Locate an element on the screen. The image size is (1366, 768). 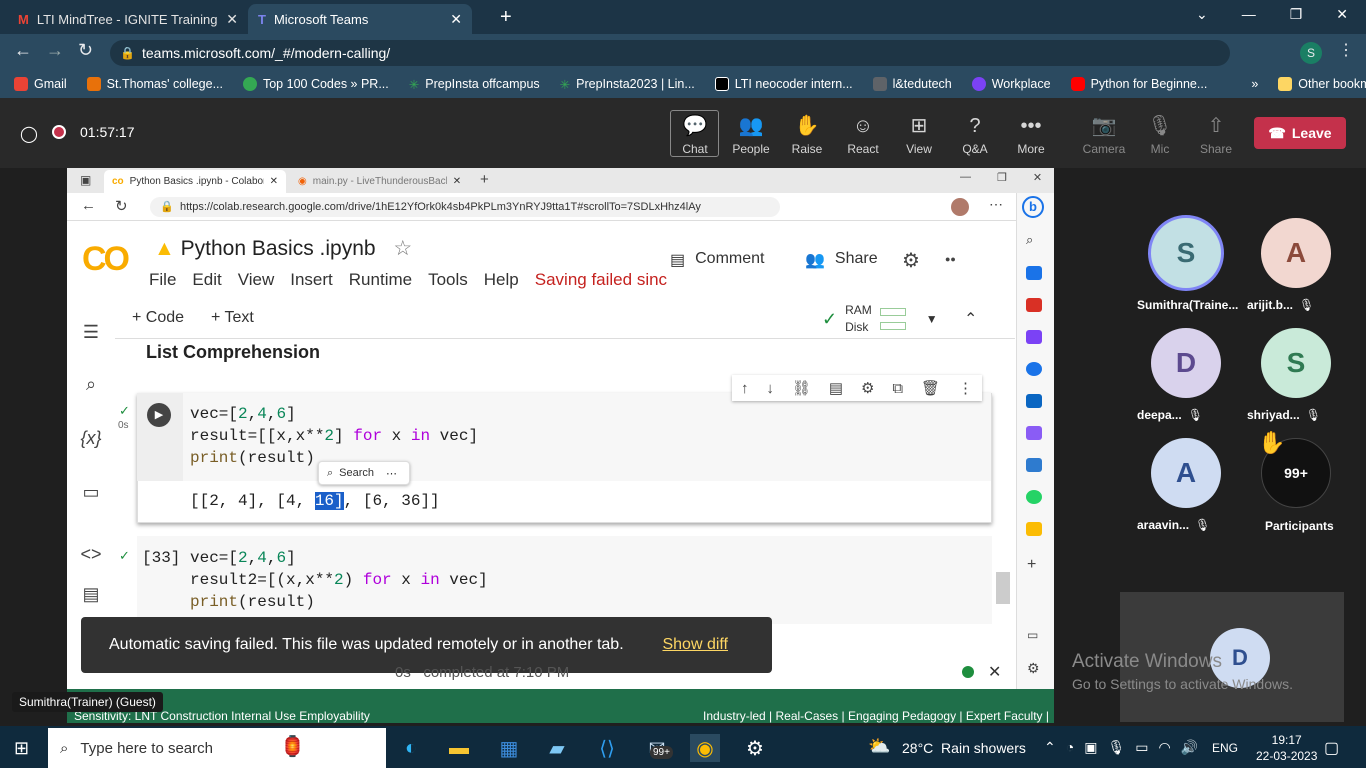
minimize-icon: — is located at coordinates (965, 177).